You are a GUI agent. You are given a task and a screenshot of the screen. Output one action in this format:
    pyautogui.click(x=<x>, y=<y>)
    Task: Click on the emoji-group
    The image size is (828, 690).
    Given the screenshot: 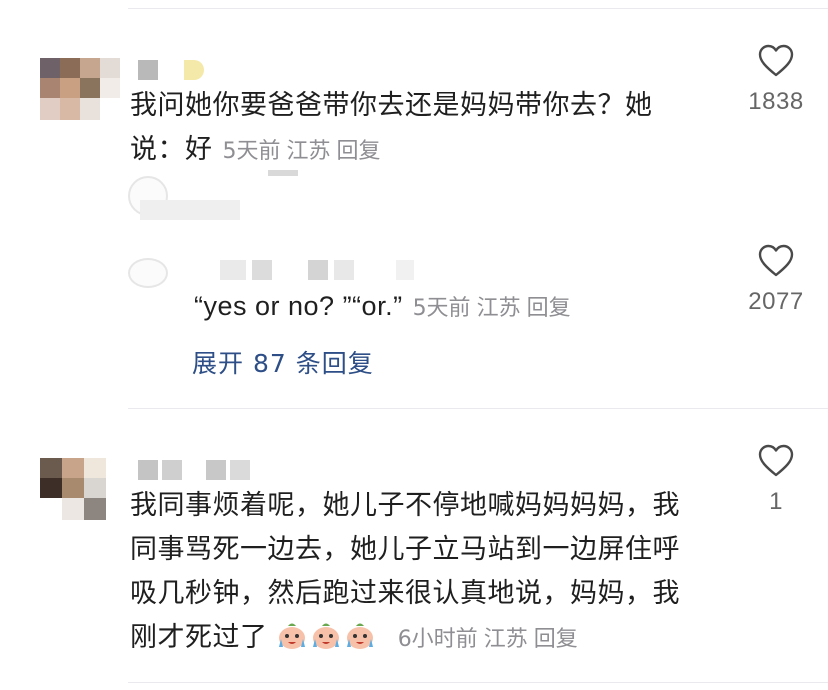 What is the action you would take?
    pyautogui.click(x=332, y=637)
    